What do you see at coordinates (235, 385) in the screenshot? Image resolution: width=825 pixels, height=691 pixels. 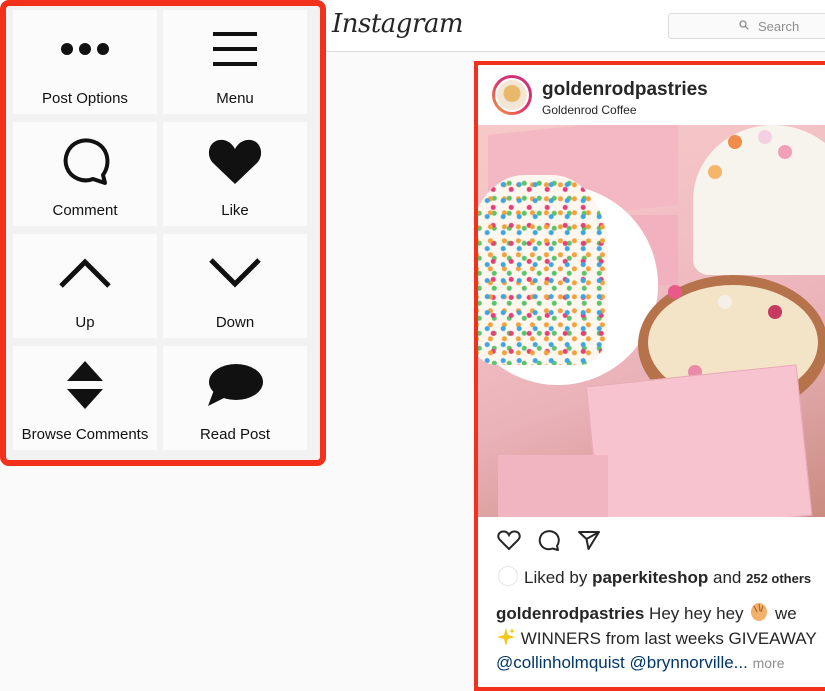 I see `speech-bubble-icon` at bounding box center [235, 385].